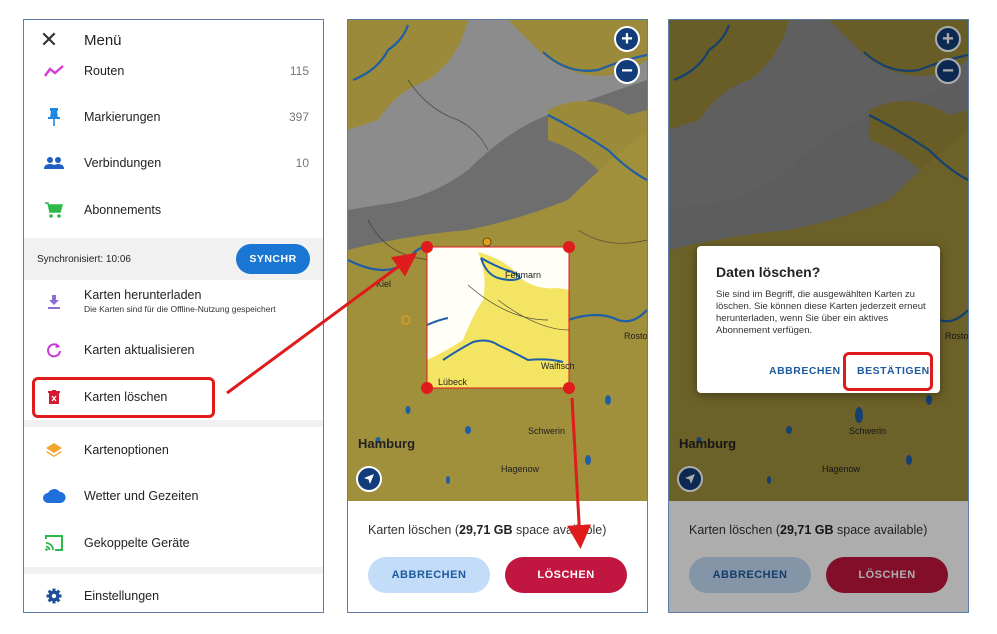 The image size is (997, 634). I want to click on locate-button, so click(369, 479).